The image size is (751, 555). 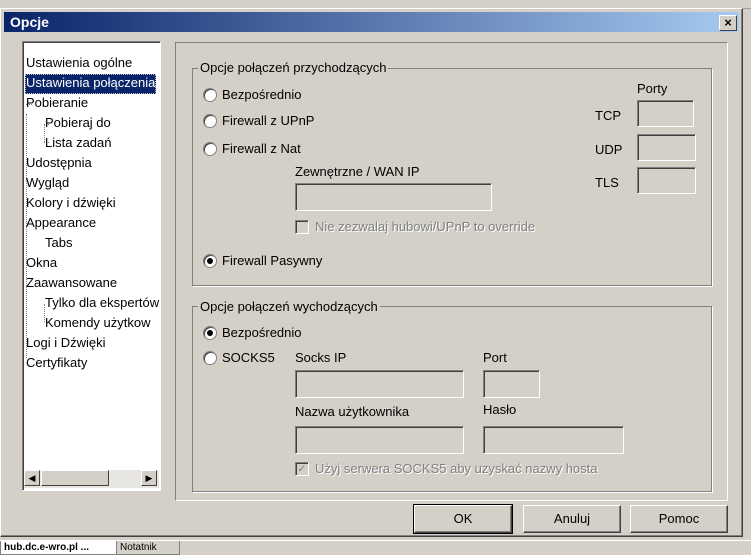 I want to click on scroll-left-button: ◀, so click(x=32, y=478).